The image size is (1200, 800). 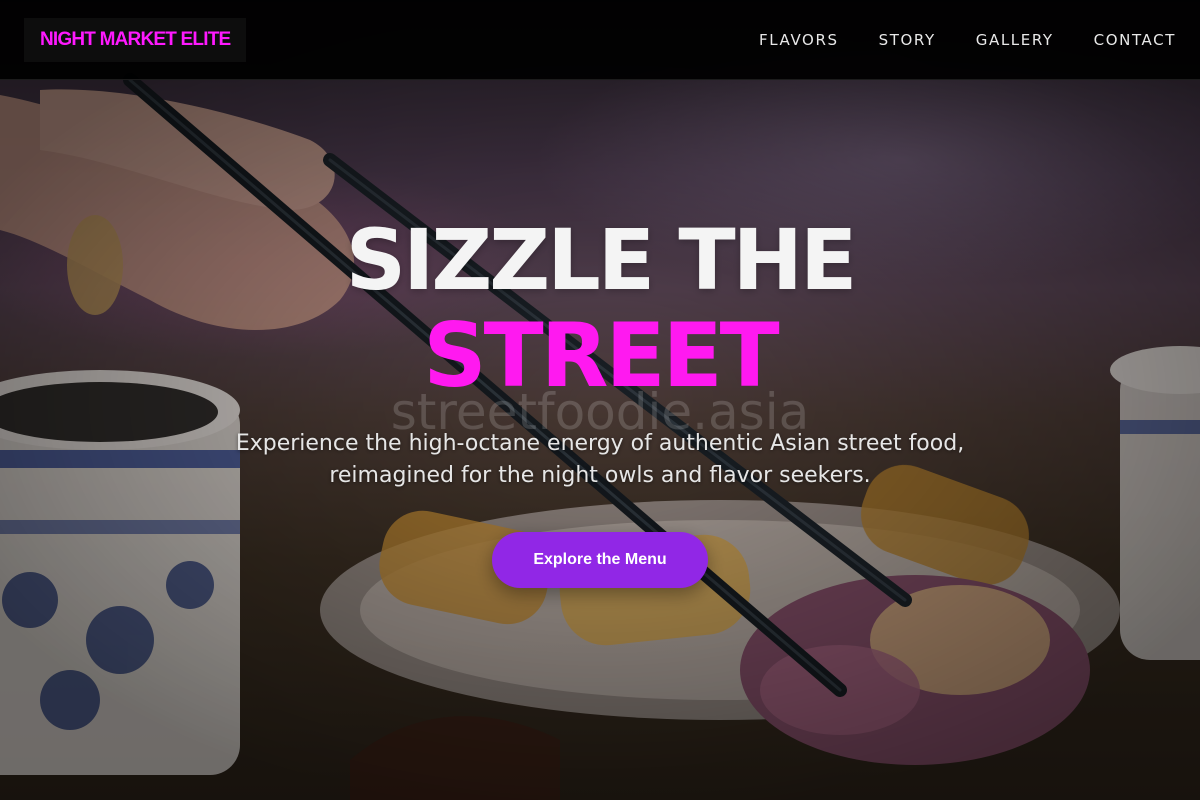 What do you see at coordinates (947, 40) in the screenshot?
I see `nav-links: FLAVORS STORY GALLERY CONTACT` at bounding box center [947, 40].